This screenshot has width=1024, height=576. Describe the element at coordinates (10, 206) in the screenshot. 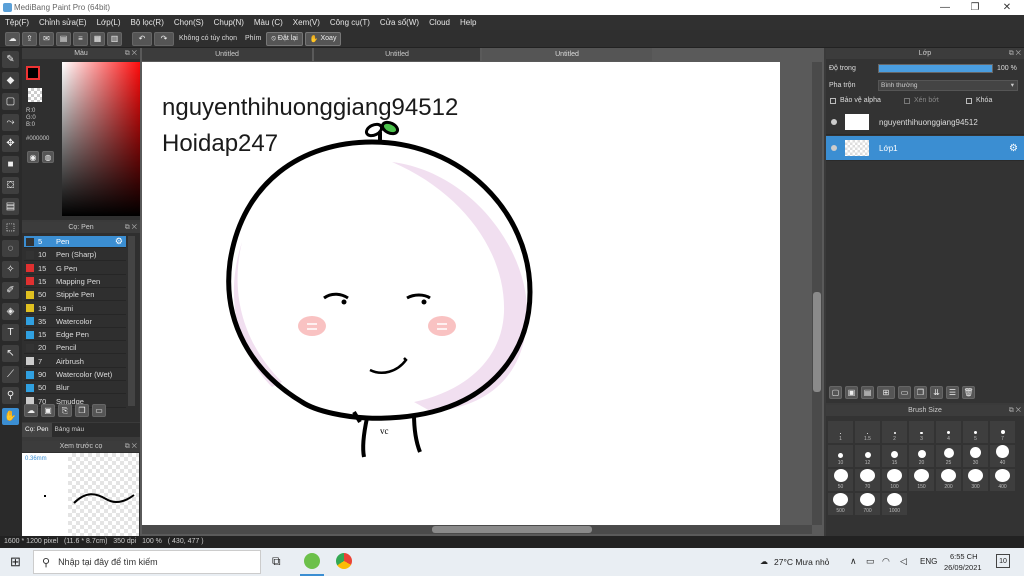

I see `gradient-tool-icon: ▤` at that location.